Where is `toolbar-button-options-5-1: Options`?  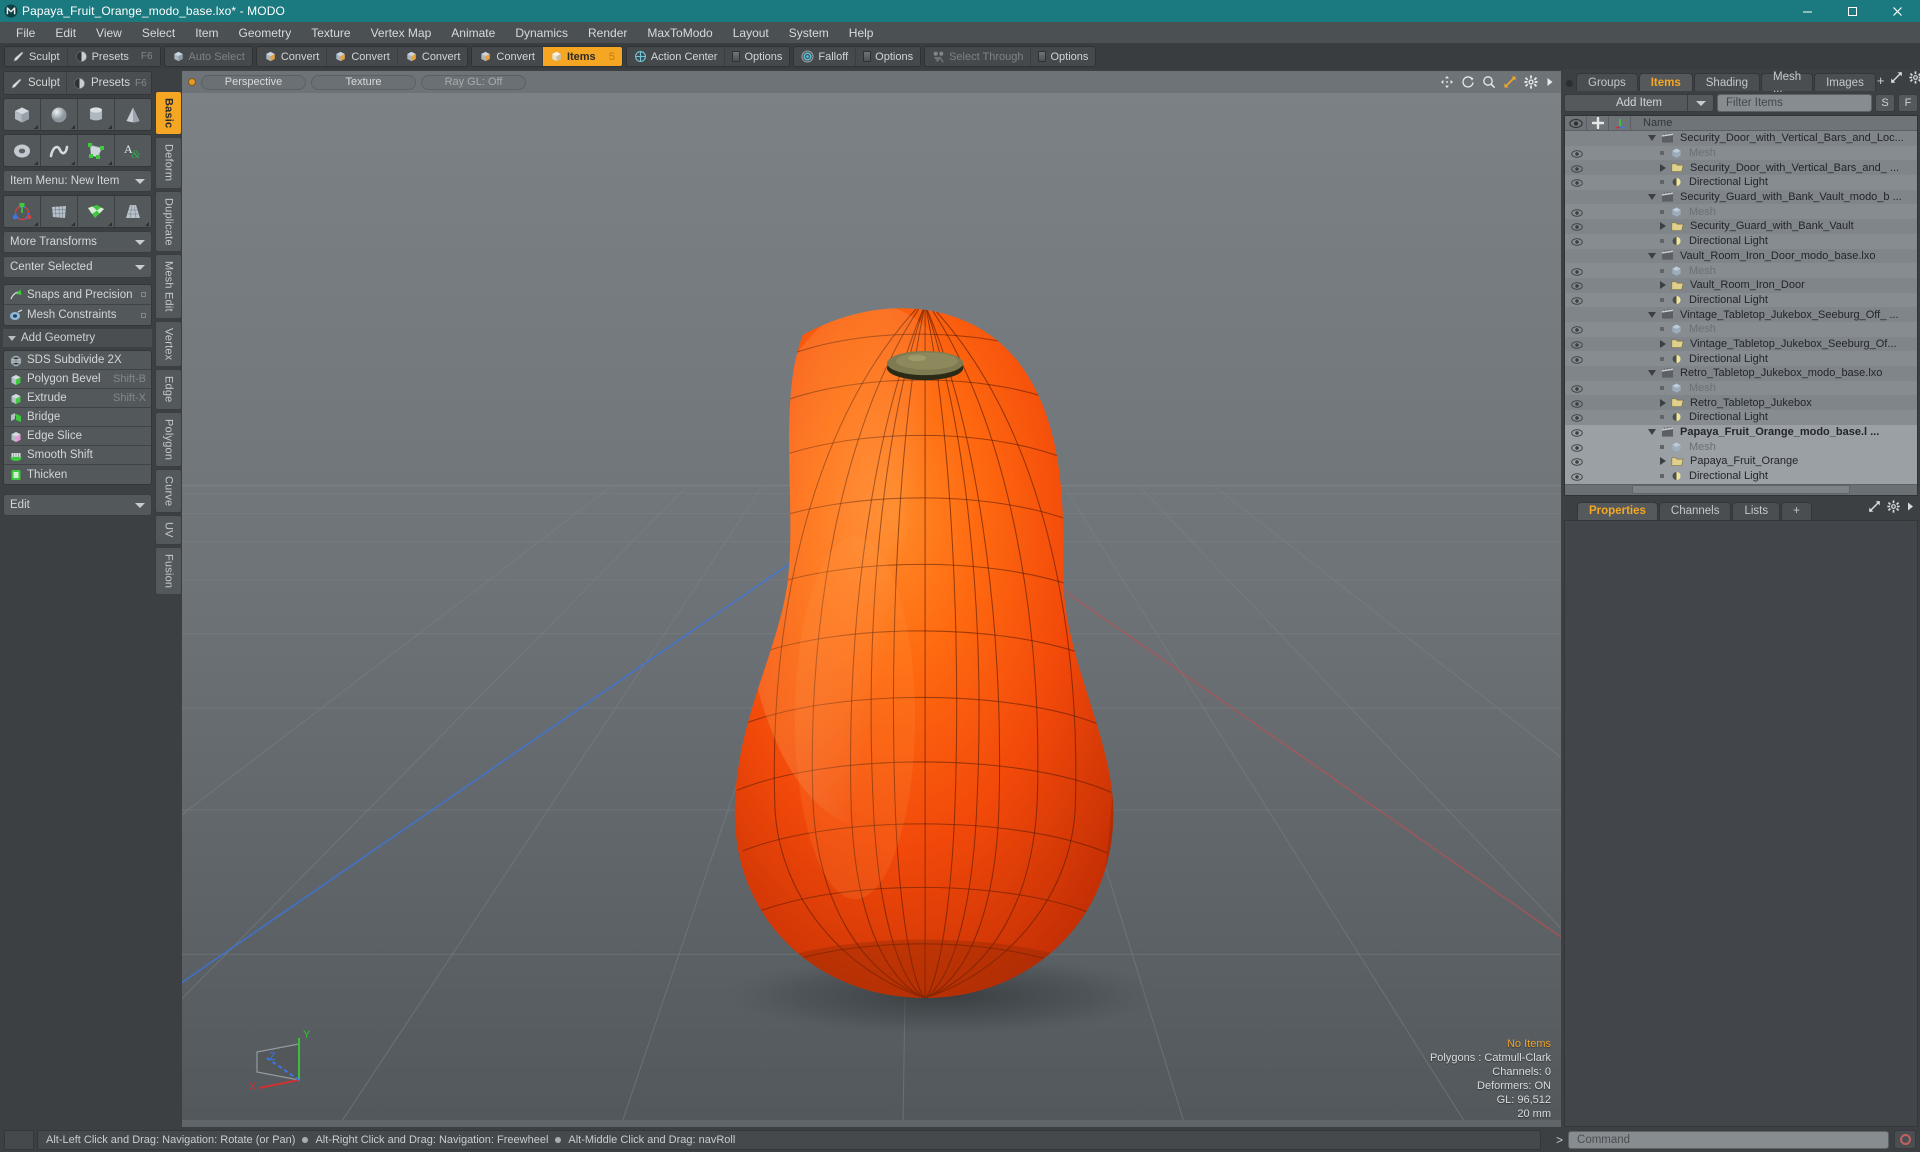 toolbar-button-options-5-1: Options is located at coordinates (888, 56).